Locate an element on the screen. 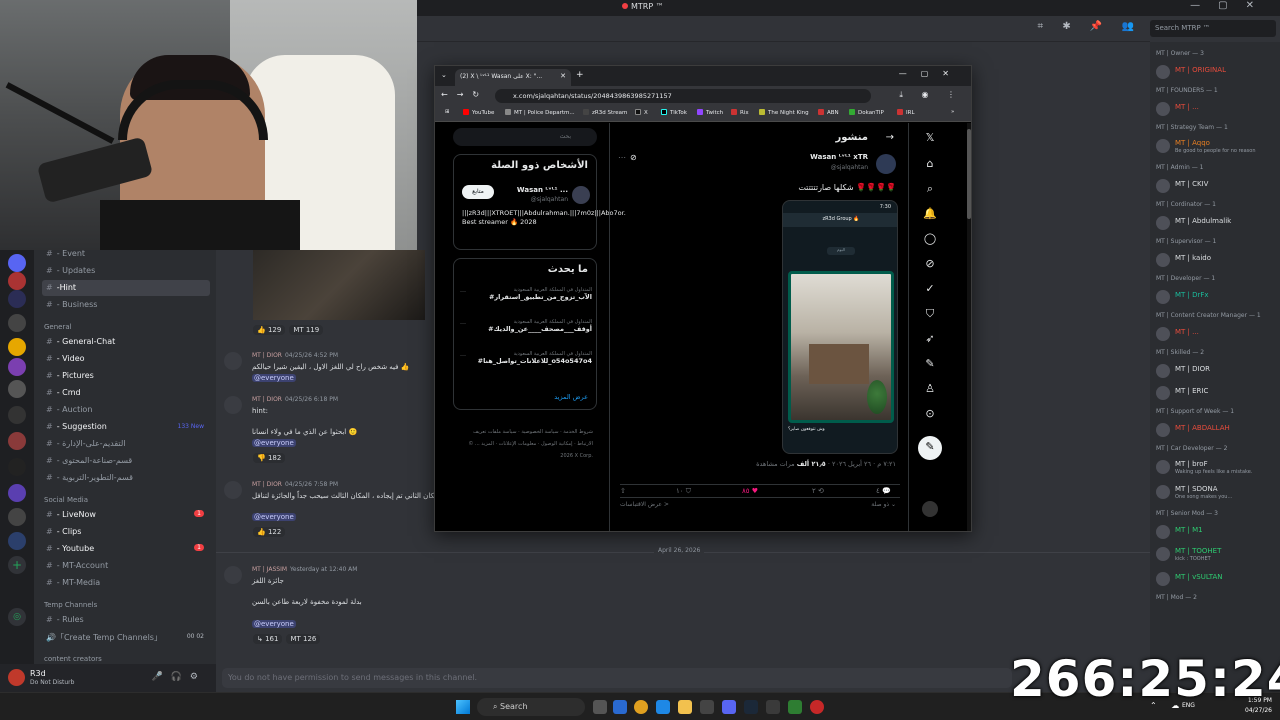  bookmark-abn: ABN is located at coordinates (828, 112).